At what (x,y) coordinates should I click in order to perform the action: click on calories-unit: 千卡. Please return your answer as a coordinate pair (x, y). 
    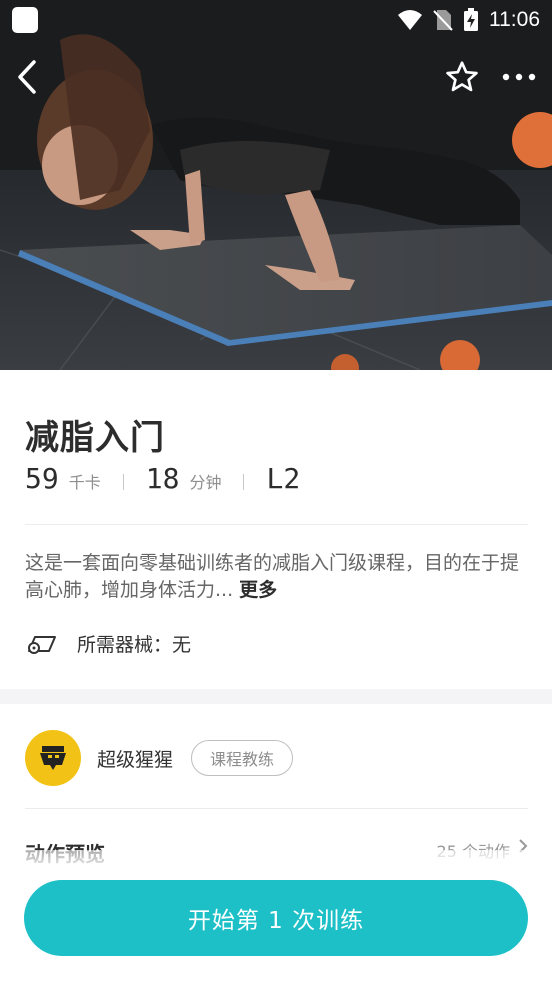
    Looking at the image, I should click on (84, 482).